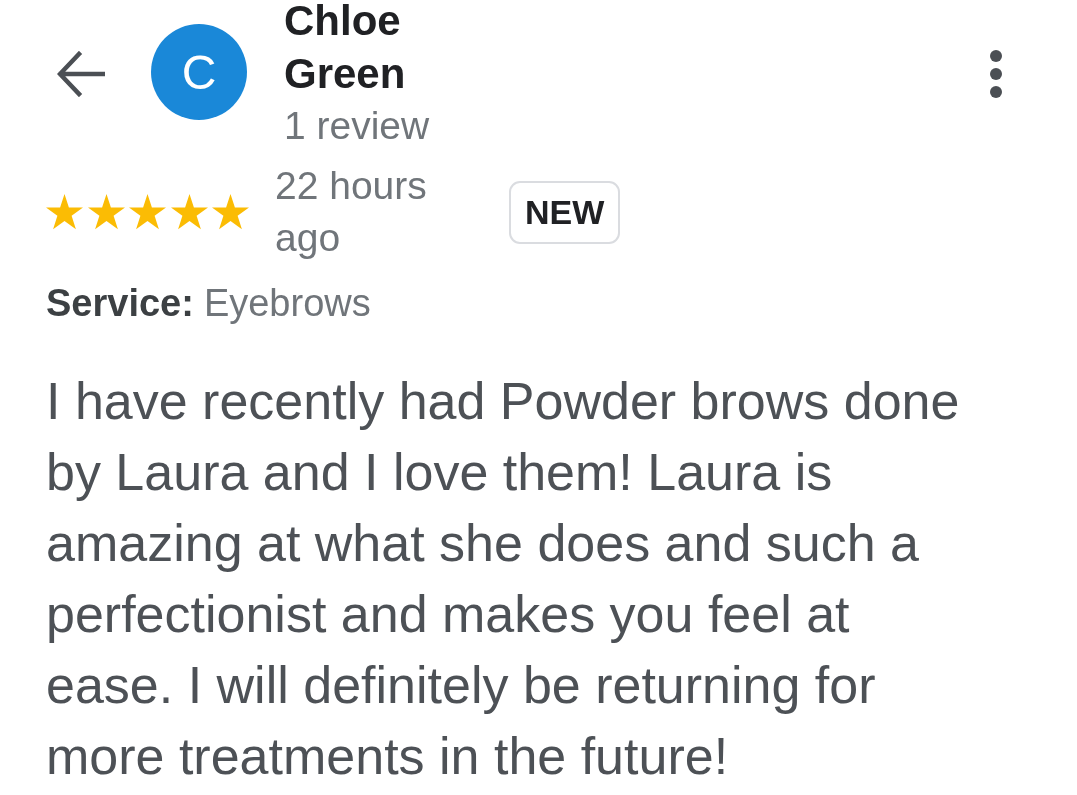 The height and width of the screenshot is (795, 1077). What do you see at coordinates (565, 212) in the screenshot?
I see `new-badge: NEW` at bounding box center [565, 212].